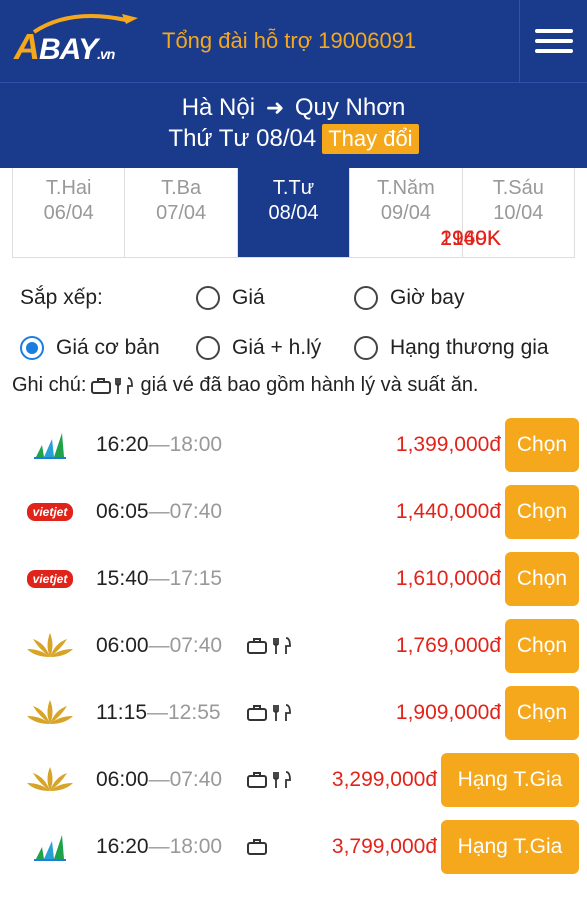 The width and height of the screenshot is (587, 909). Describe the element at coordinates (61, 297) in the screenshot. I see `sort-label: Sắp xếp:` at that location.